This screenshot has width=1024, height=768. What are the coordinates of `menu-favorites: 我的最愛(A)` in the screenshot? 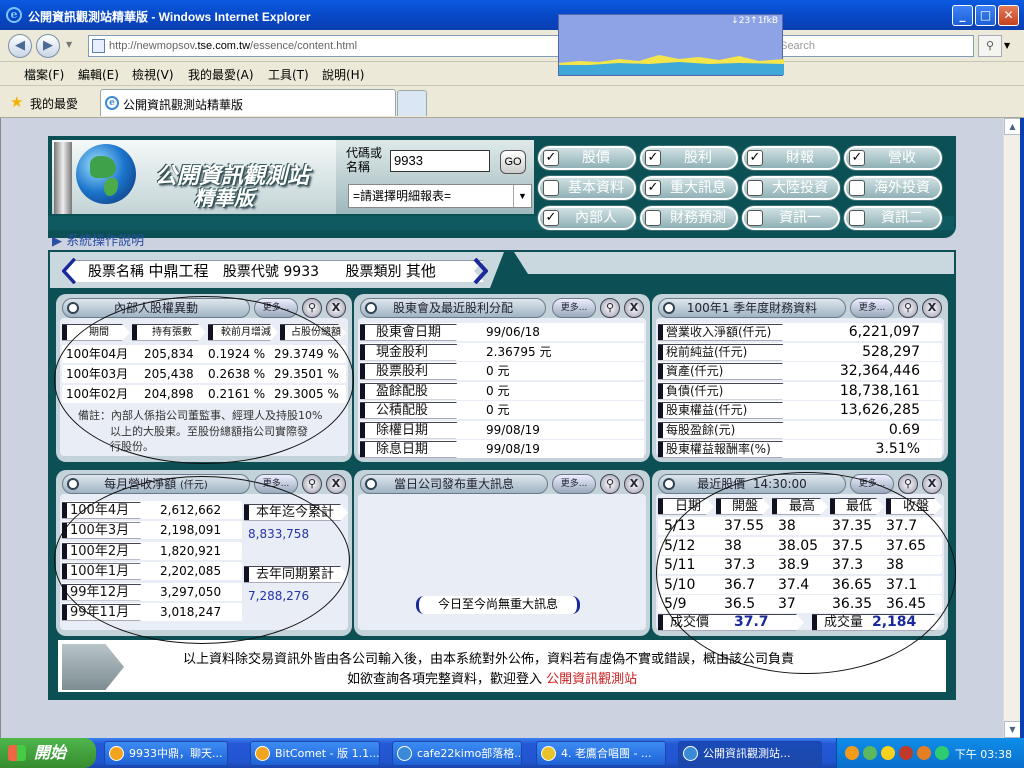 It's located at (221, 74).